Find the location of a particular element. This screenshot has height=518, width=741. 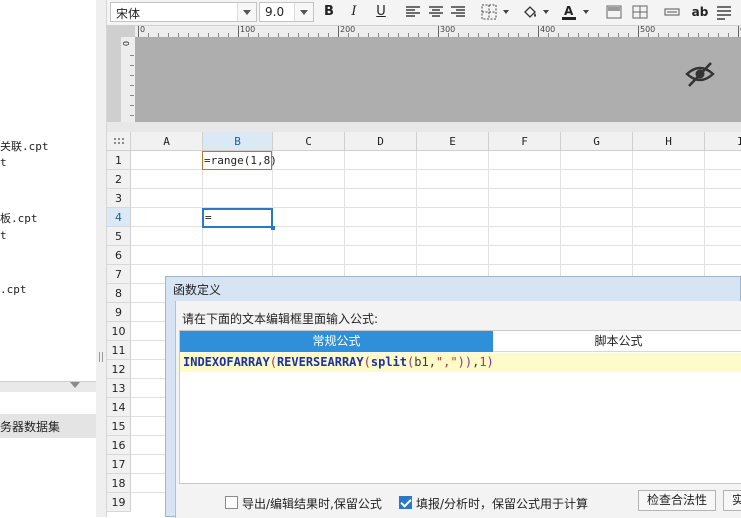

border-icon is located at coordinates (489, 12).